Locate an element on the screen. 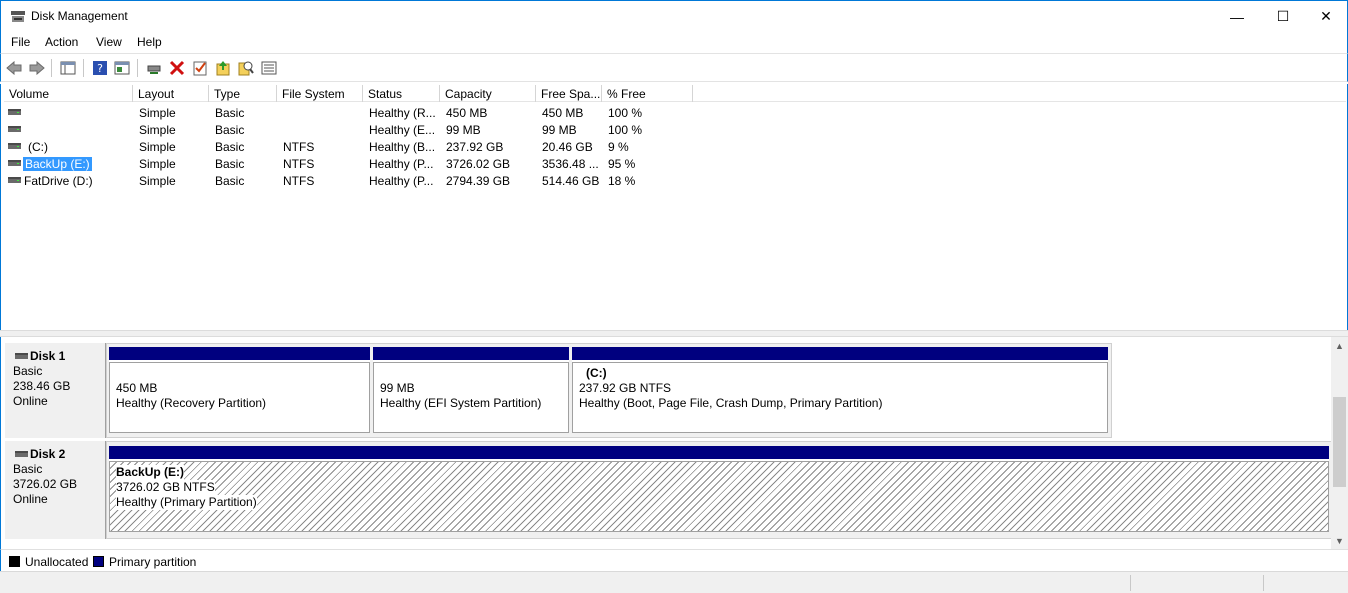 The image size is (1348, 593). partition-efi: 99 MB Healthy (EFI System Partition) is located at coordinates (471, 390).